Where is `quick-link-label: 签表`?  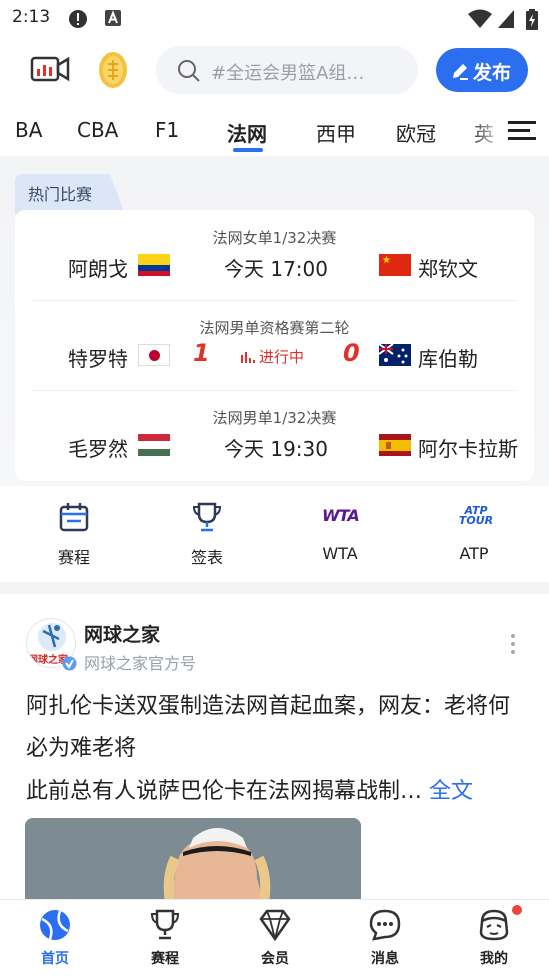
quick-link-label: 签表 is located at coordinates (206, 557).